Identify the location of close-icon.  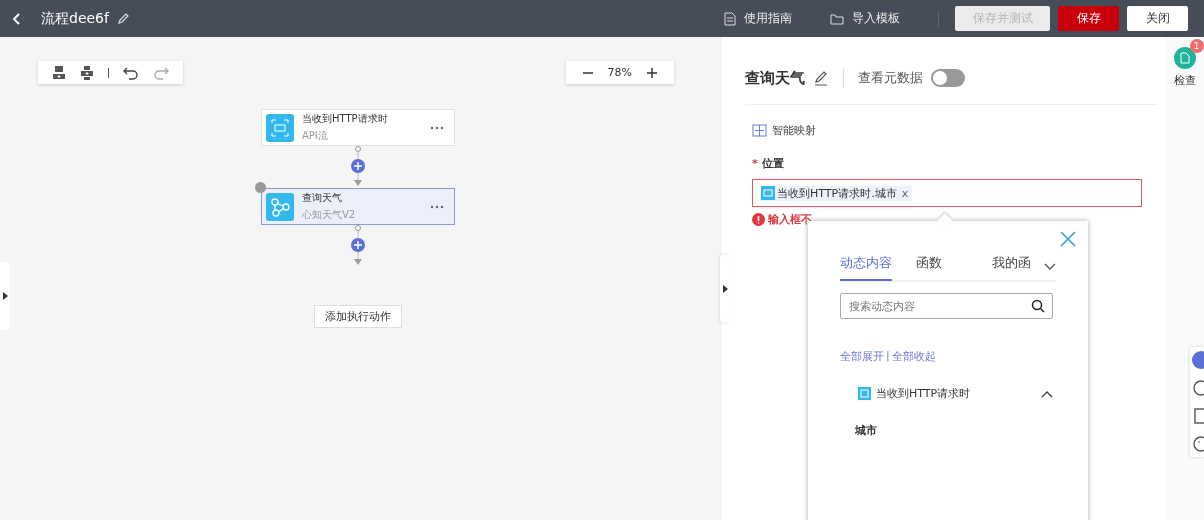
(1068, 239).